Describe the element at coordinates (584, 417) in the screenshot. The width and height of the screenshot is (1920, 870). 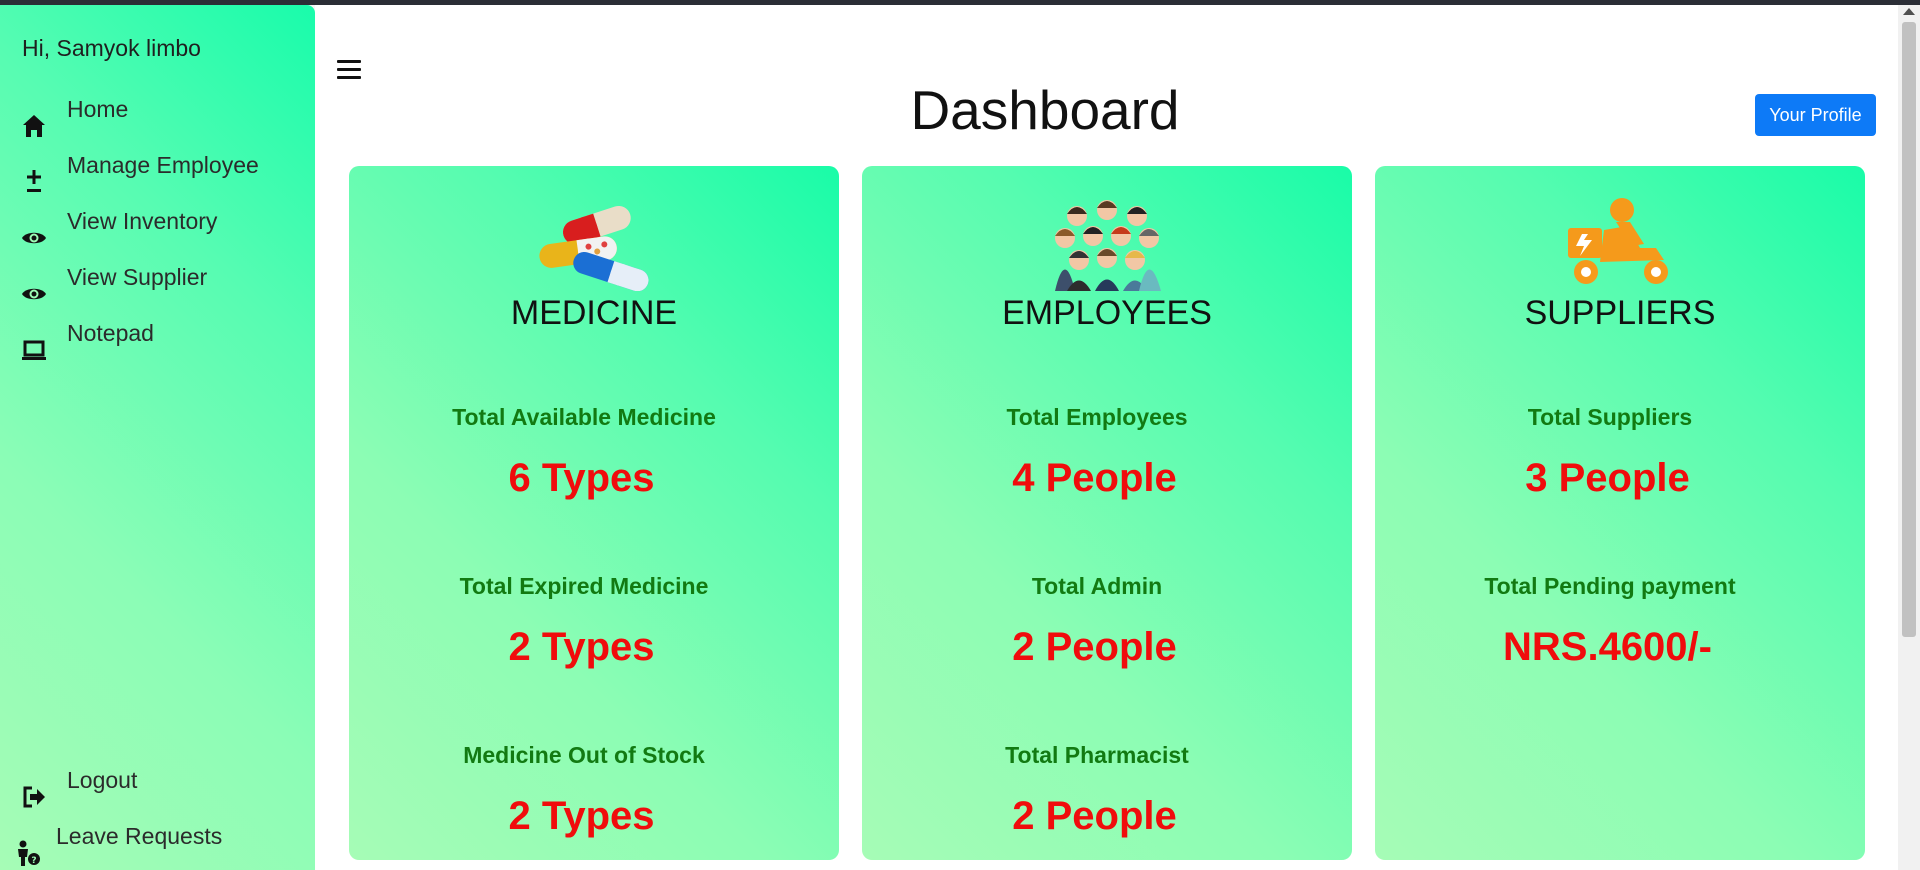
I see `stat-label: Total Available Medicine` at that location.